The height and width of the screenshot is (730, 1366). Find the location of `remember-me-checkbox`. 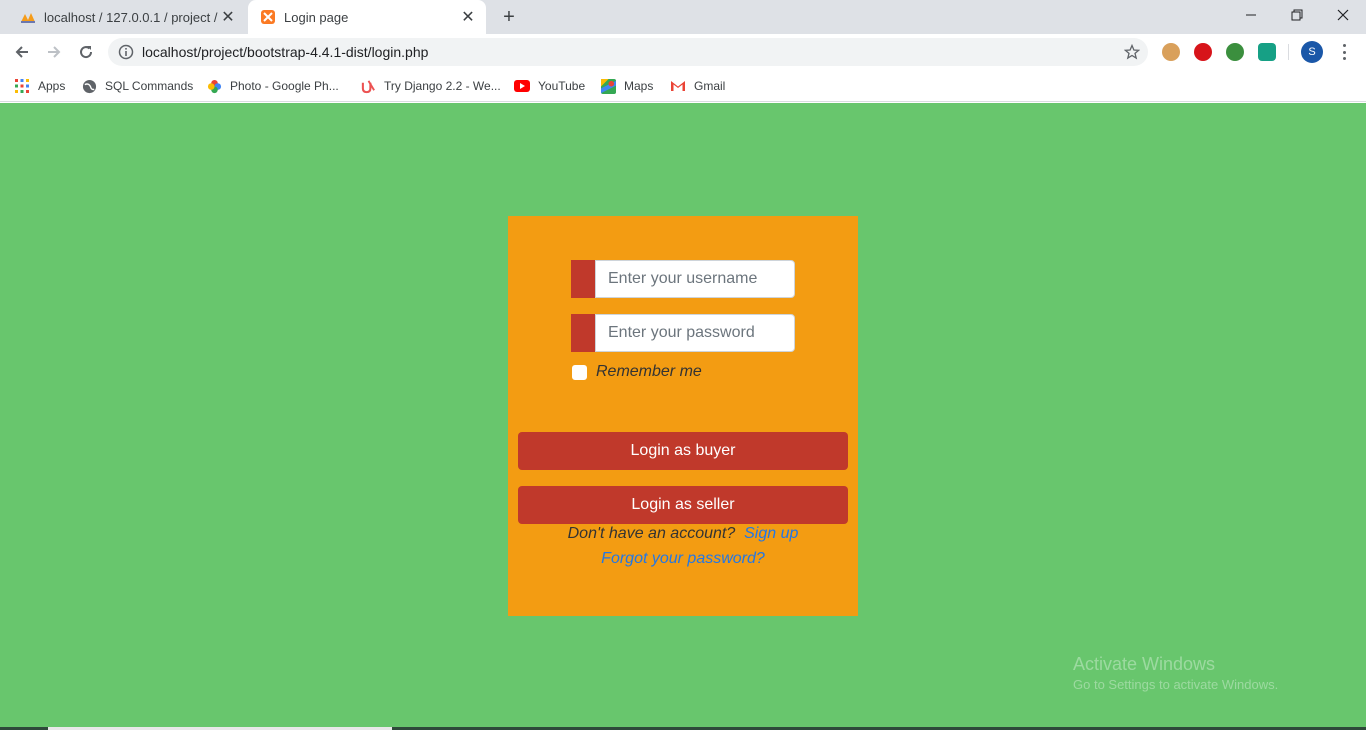

remember-me-checkbox is located at coordinates (579, 372).